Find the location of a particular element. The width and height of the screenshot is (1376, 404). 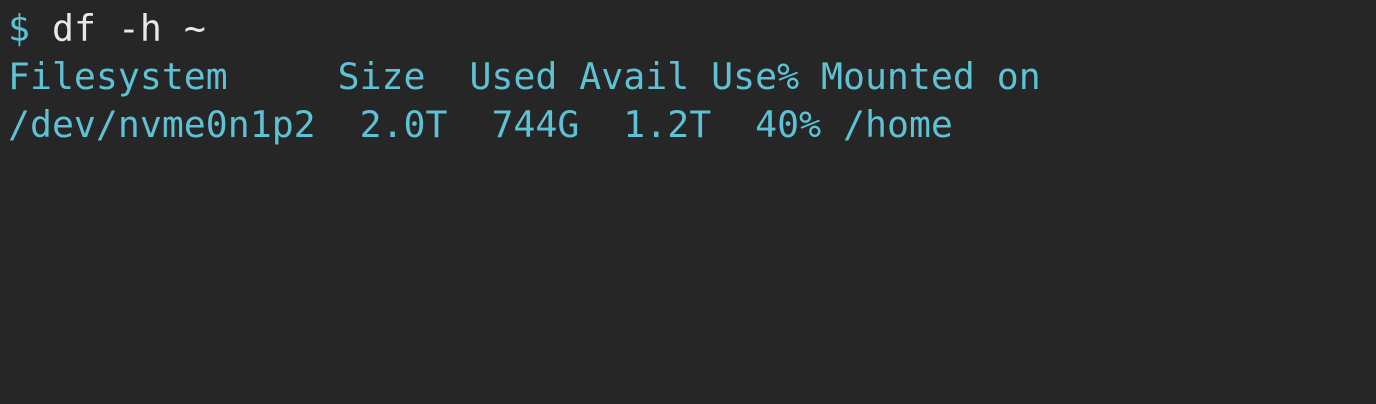

header-avail: Avail is located at coordinates (634, 76).